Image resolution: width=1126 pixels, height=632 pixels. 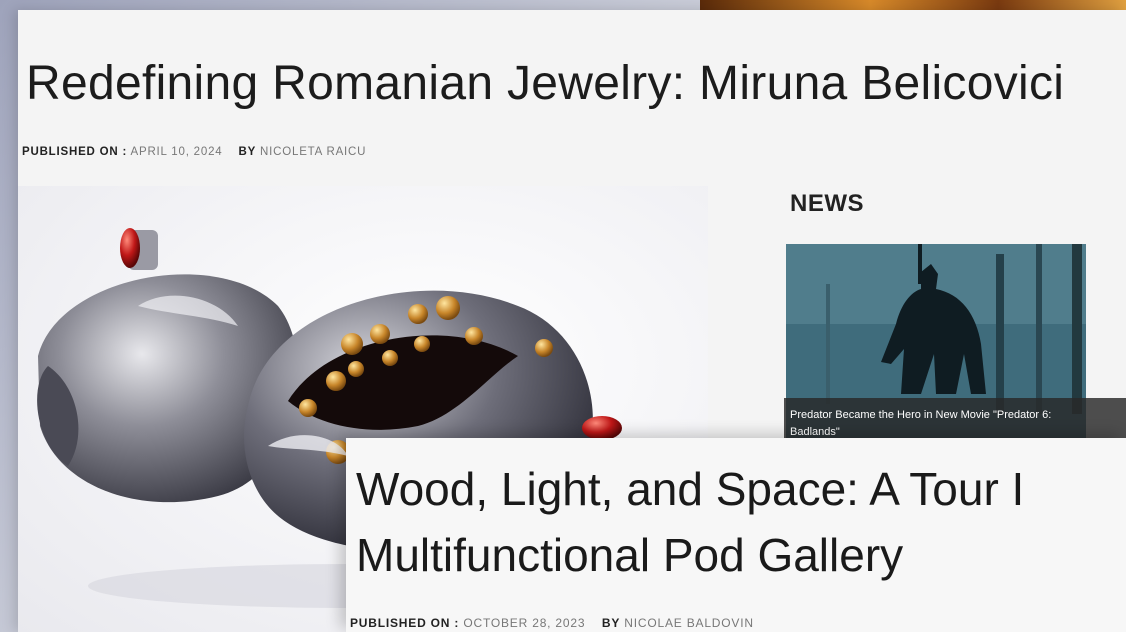 What do you see at coordinates (313, 152) in the screenshot?
I see `author-link: NICOLETA RAICU` at bounding box center [313, 152].